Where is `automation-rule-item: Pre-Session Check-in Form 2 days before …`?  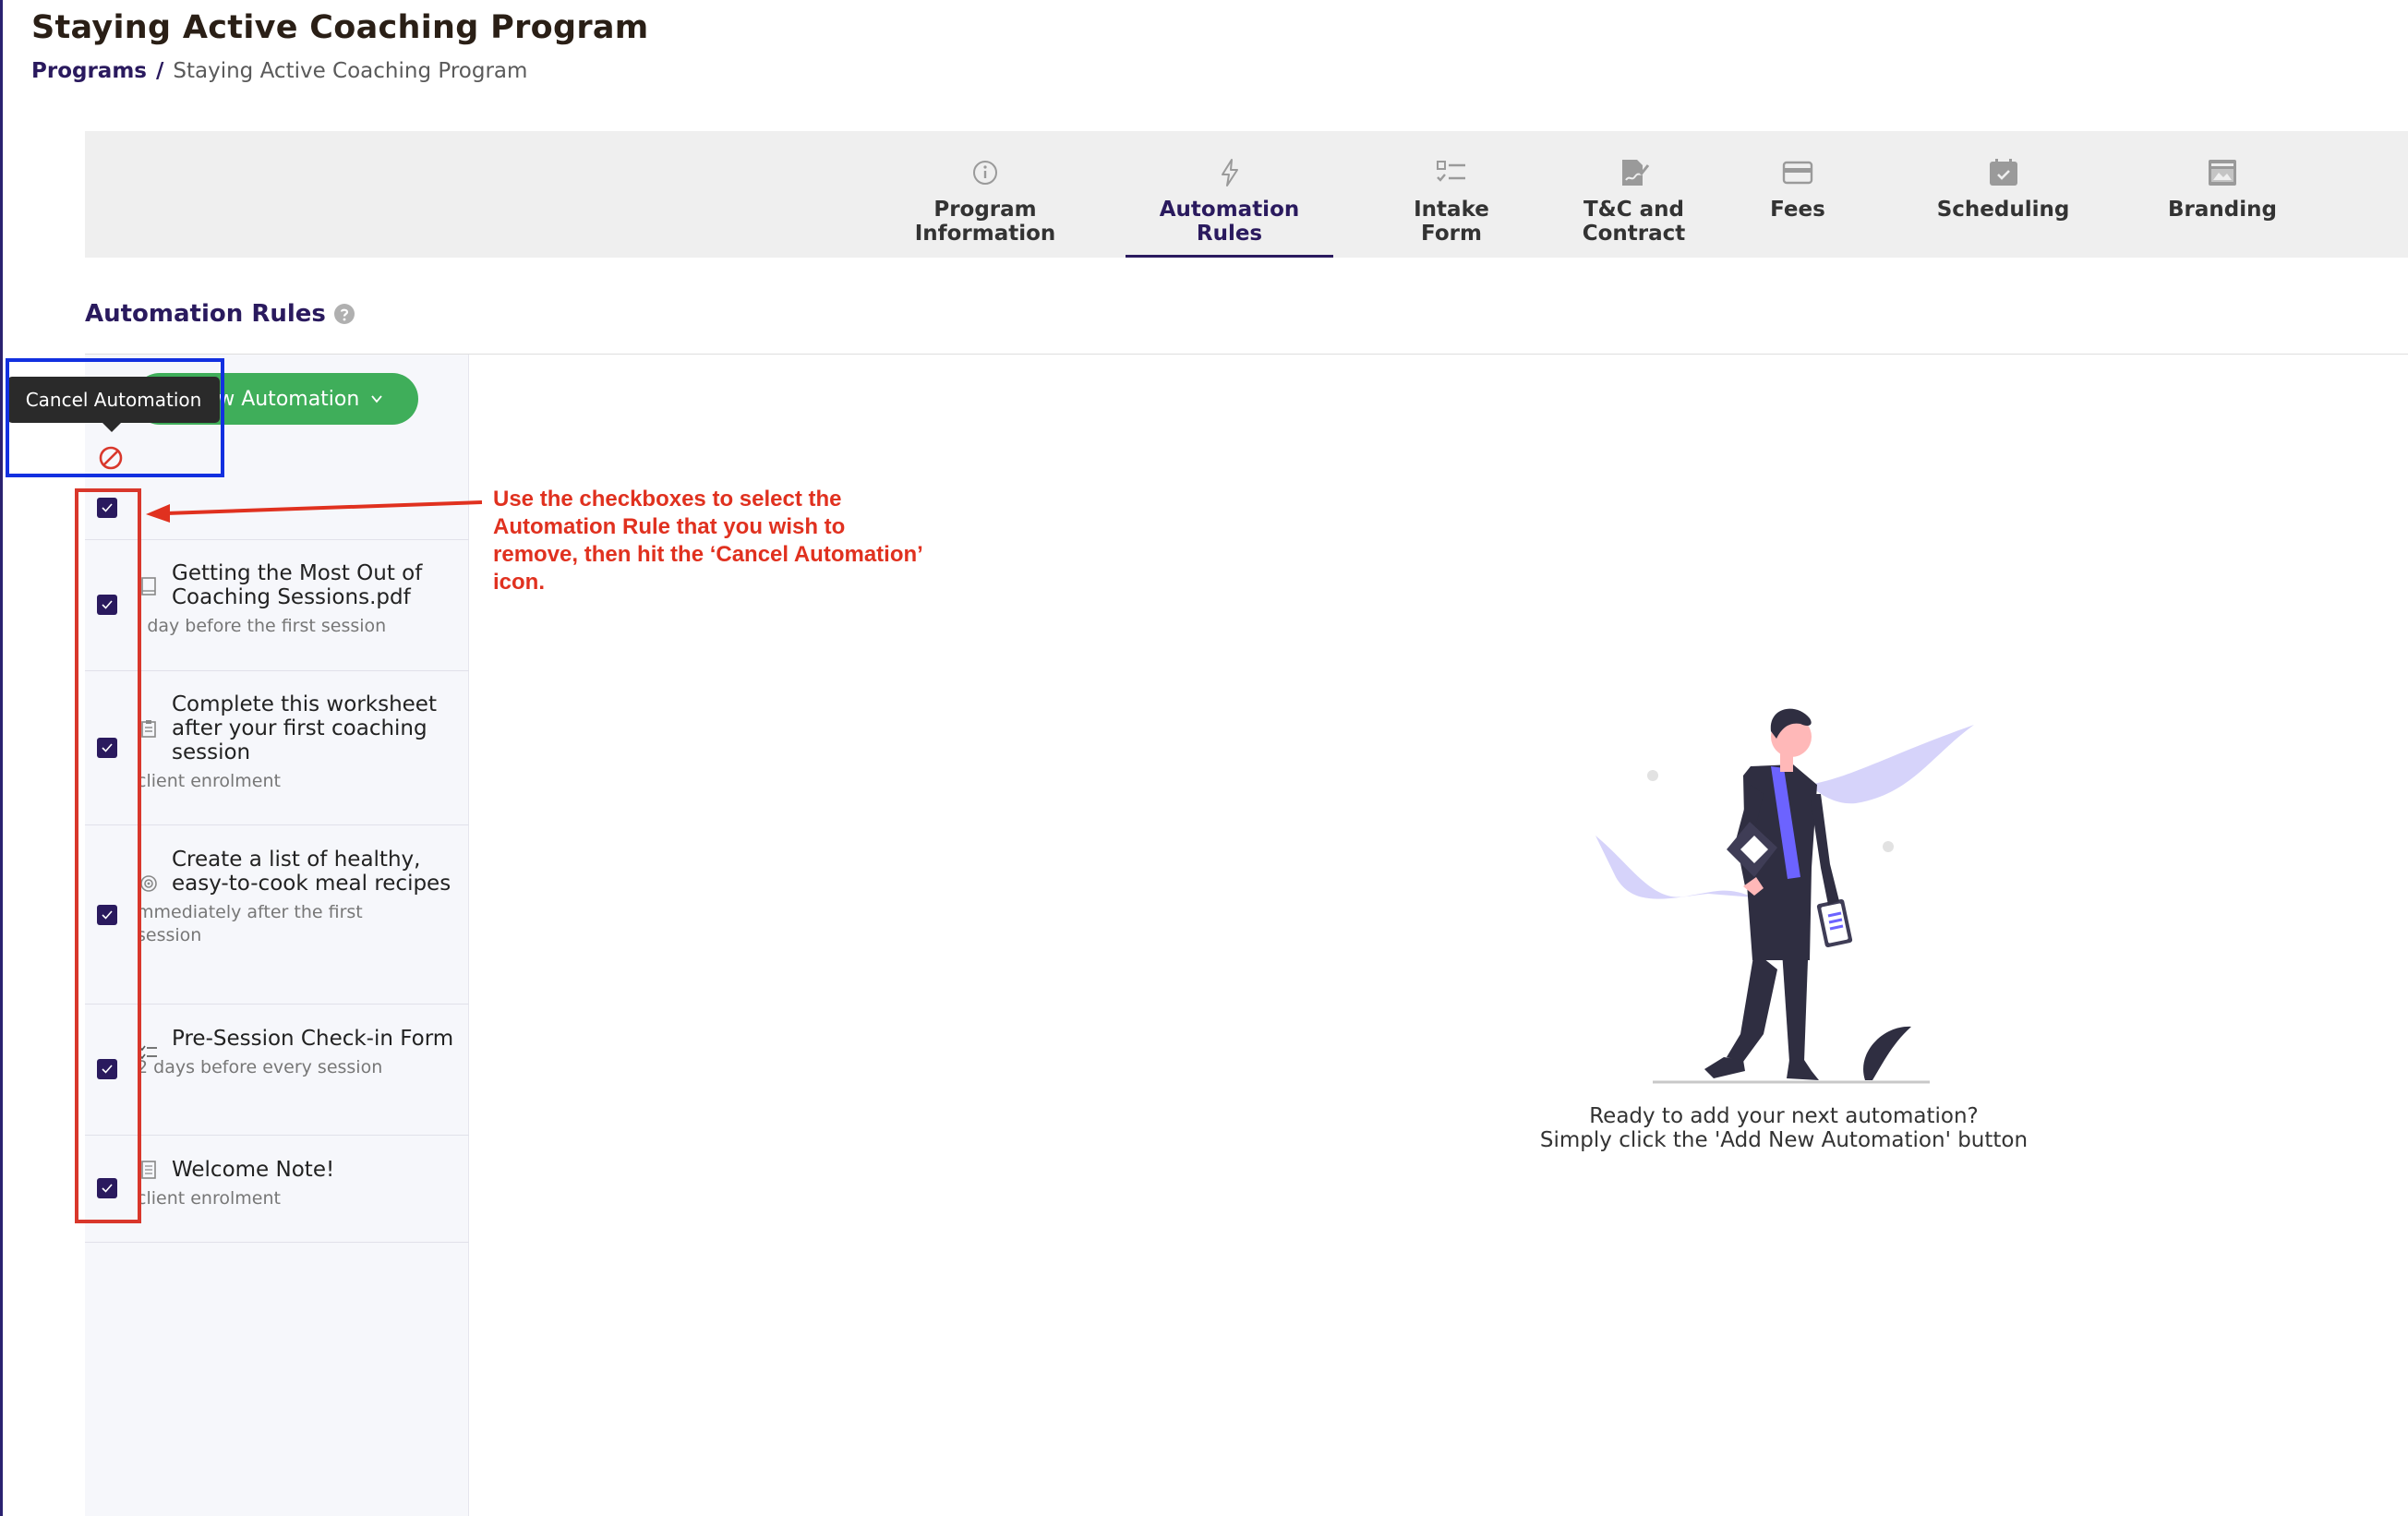
automation-rule-item: Pre-Session Check-in Form 2 days before … is located at coordinates (303, 1053).